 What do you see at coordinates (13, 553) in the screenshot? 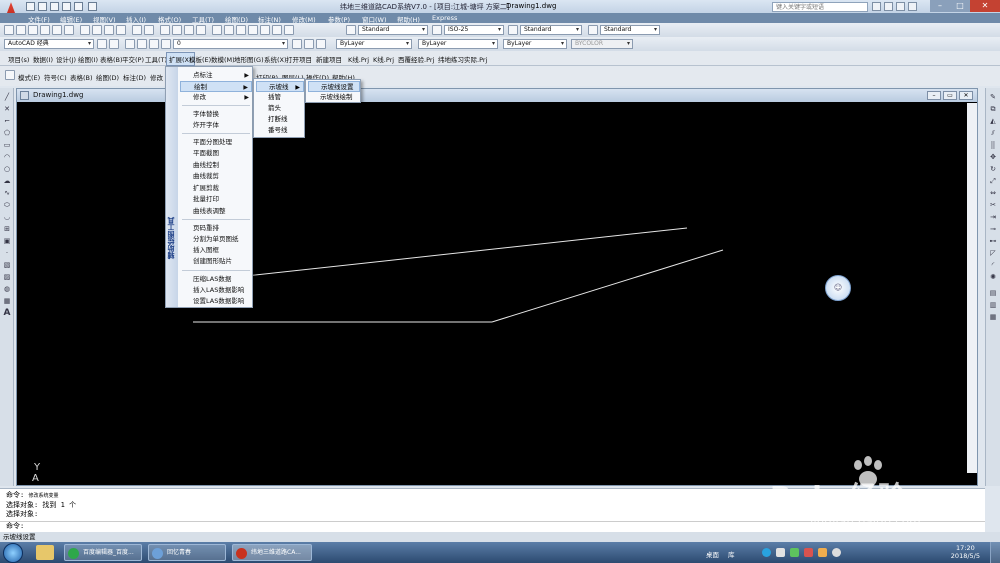
I see `start-button` at bounding box center [13, 553].